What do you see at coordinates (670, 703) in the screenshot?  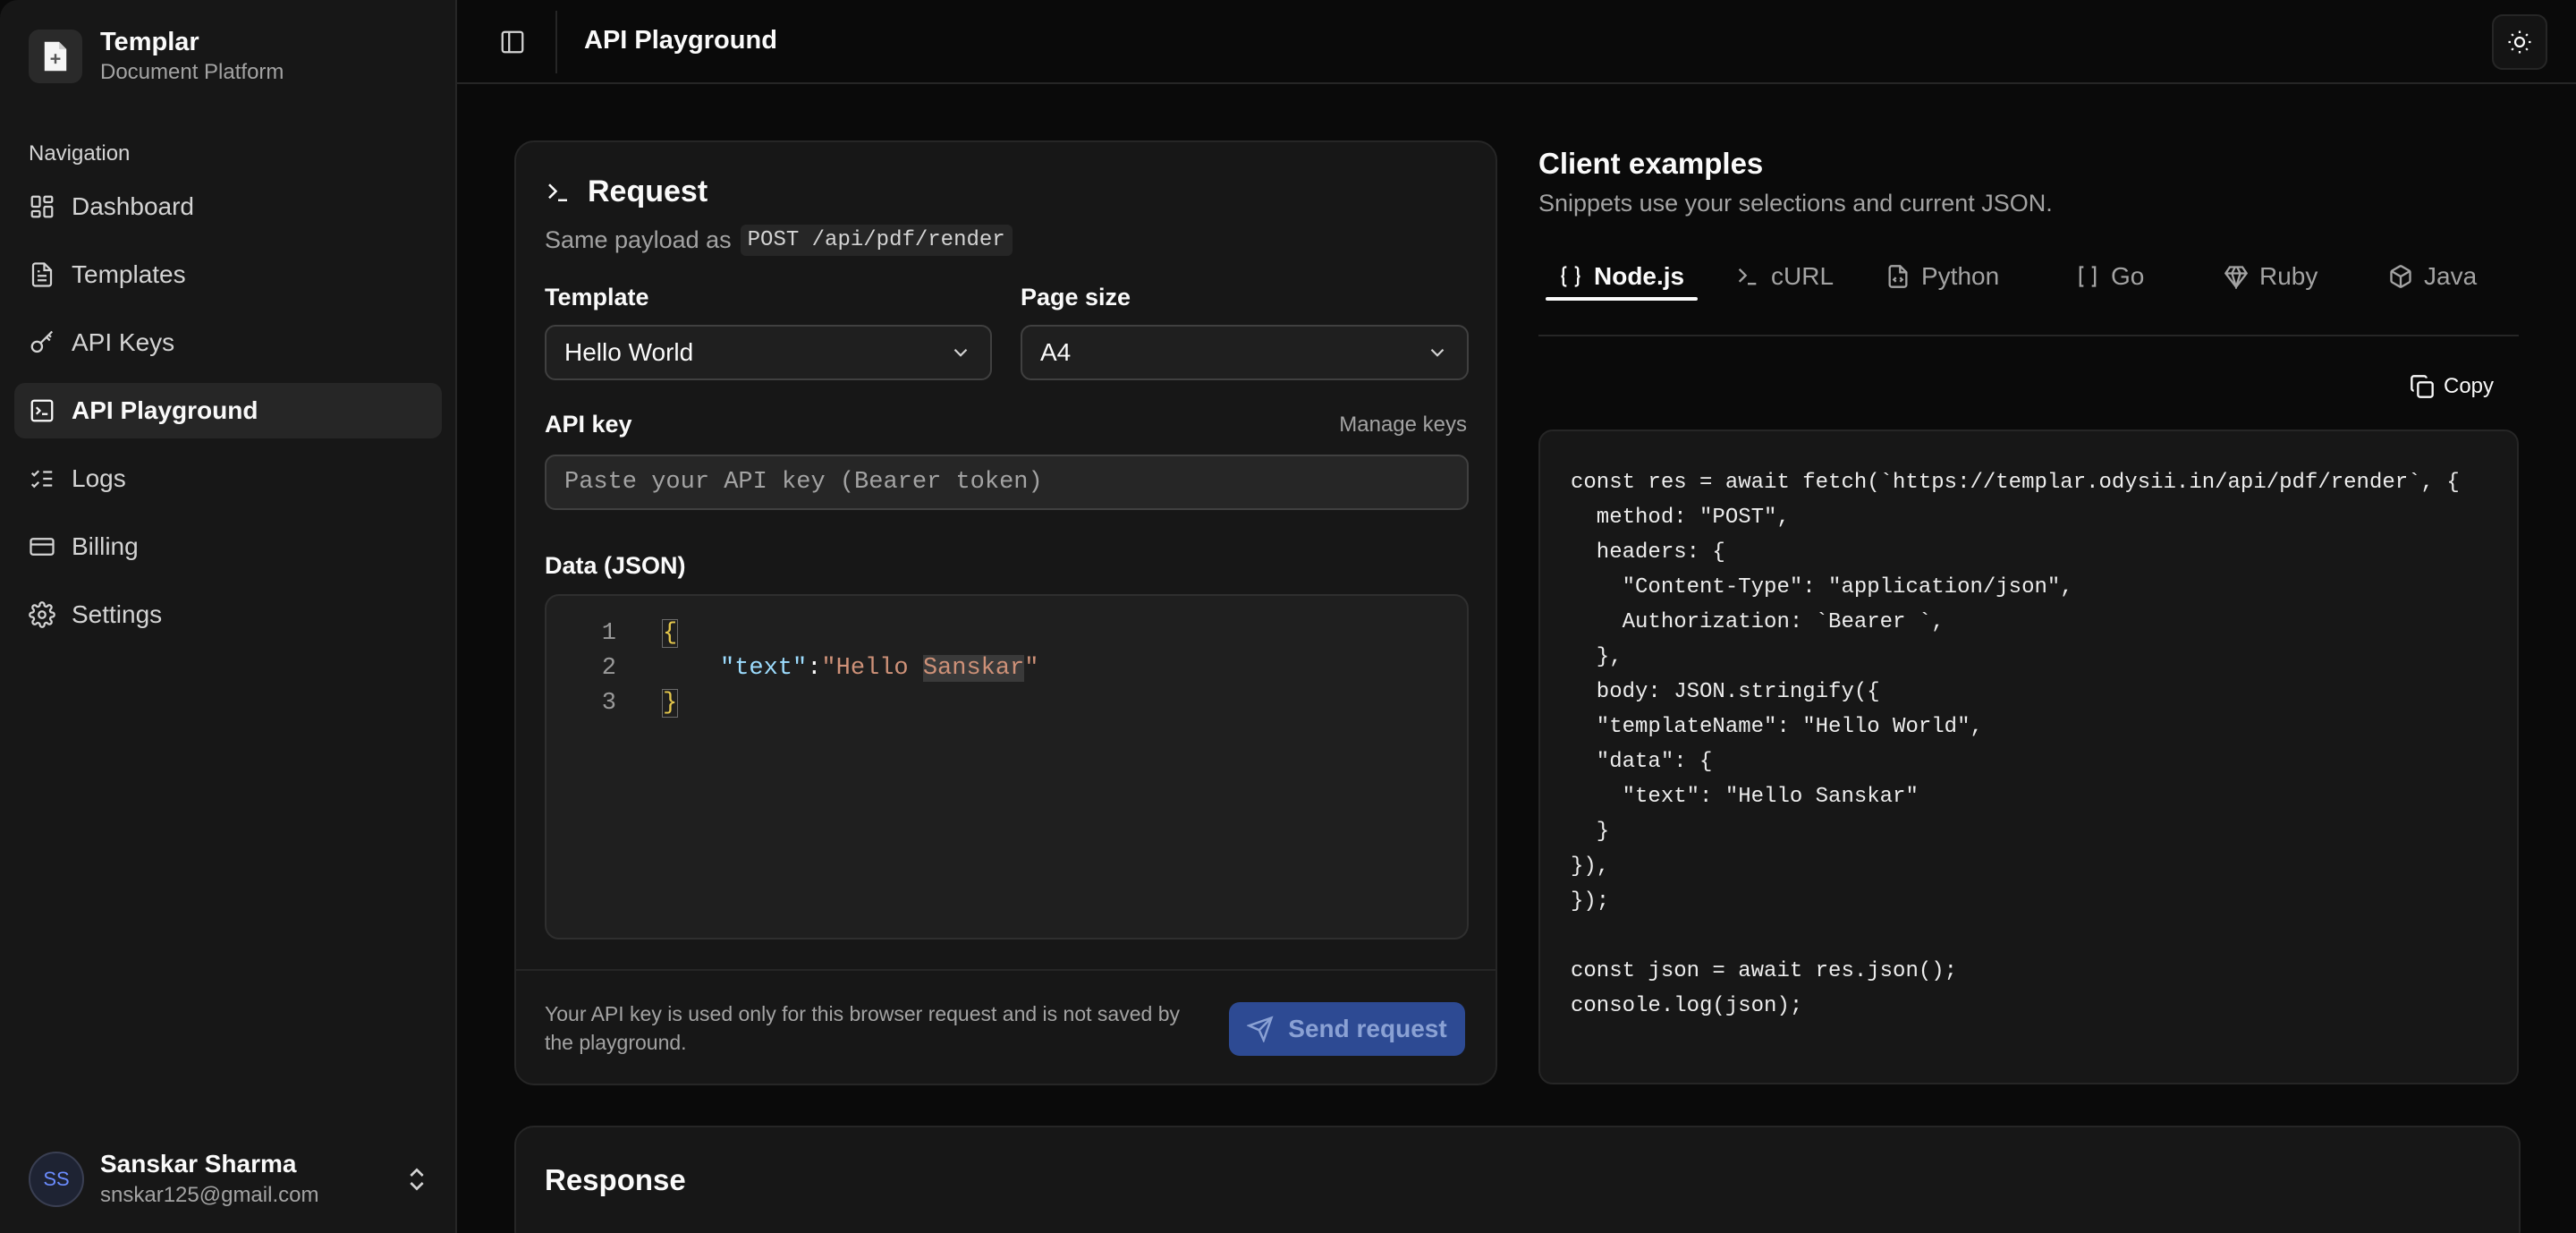 I see `json-brace: }` at bounding box center [670, 703].